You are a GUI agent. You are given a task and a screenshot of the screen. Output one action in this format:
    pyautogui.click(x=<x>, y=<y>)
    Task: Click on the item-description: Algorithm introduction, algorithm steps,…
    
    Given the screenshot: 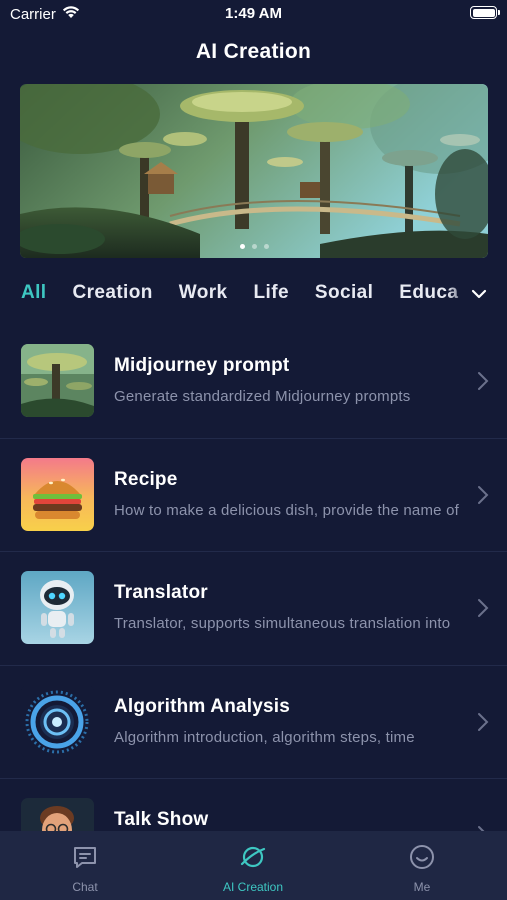 What is the action you would take?
    pyautogui.click(x=264, y=737)
    